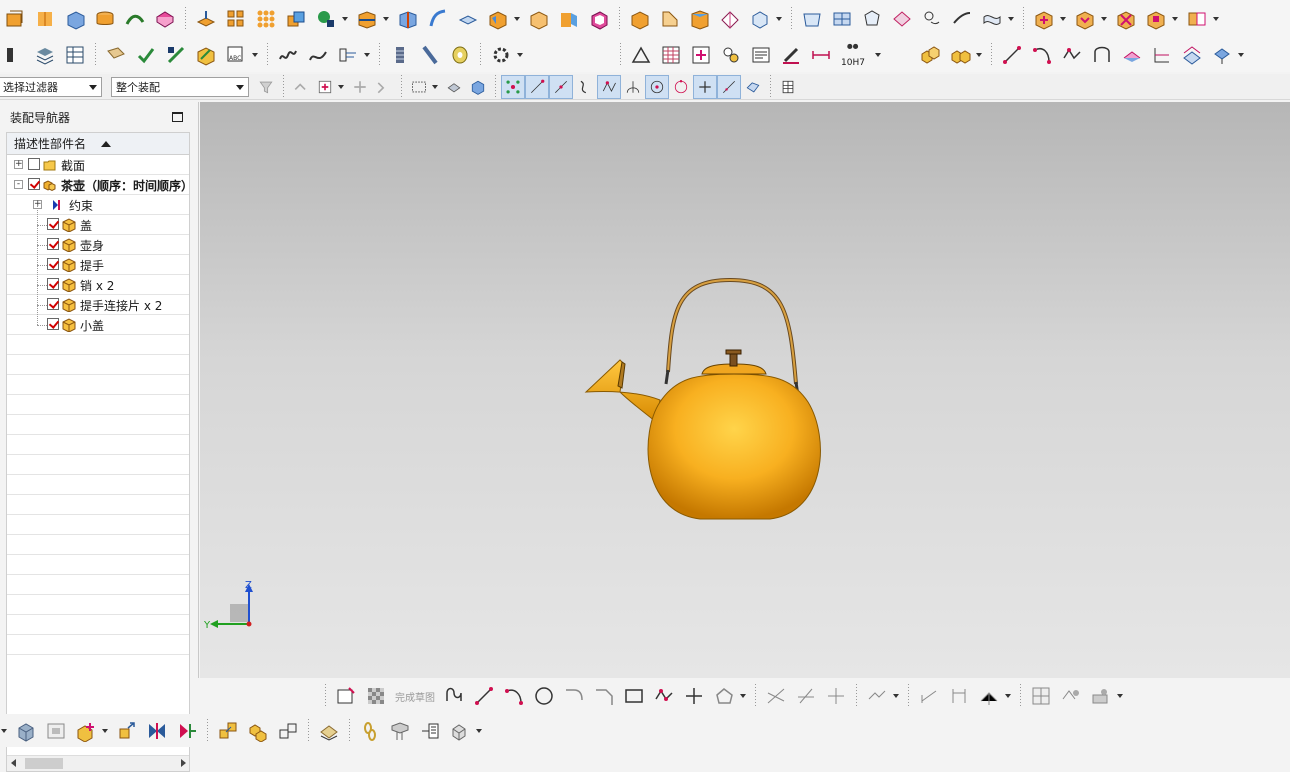  I want to click on draft-icon, so click(700, 19).